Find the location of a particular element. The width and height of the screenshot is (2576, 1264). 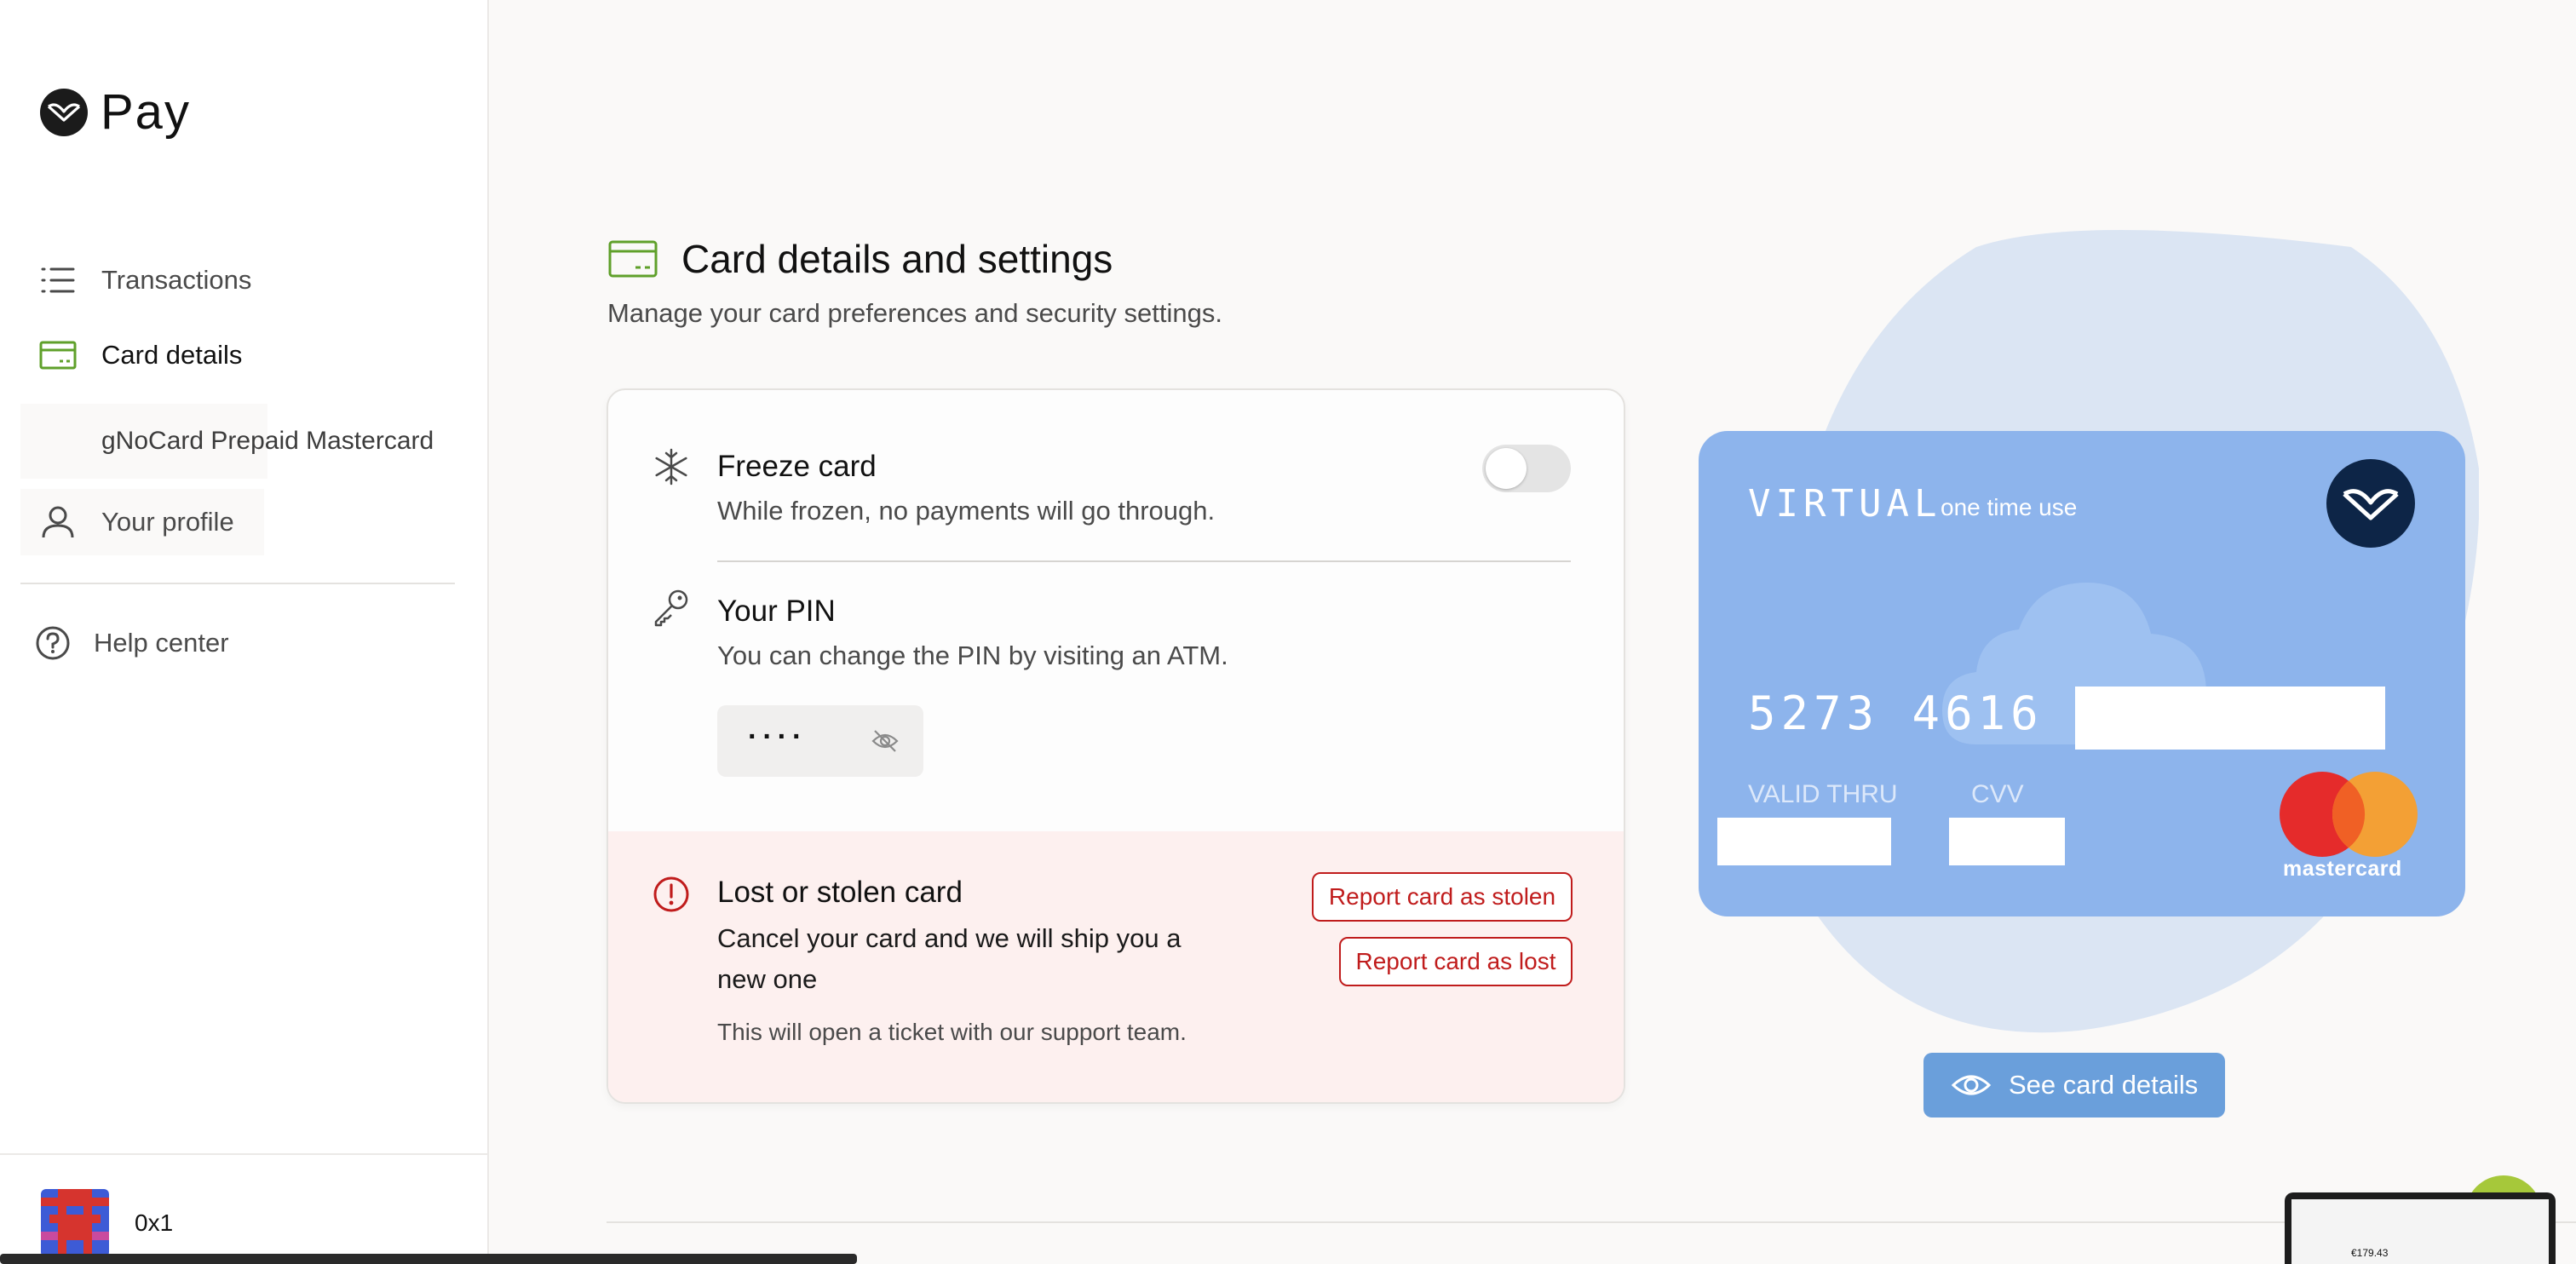

preview-screen: €179.43 is located at coordinates (2420, 1231).